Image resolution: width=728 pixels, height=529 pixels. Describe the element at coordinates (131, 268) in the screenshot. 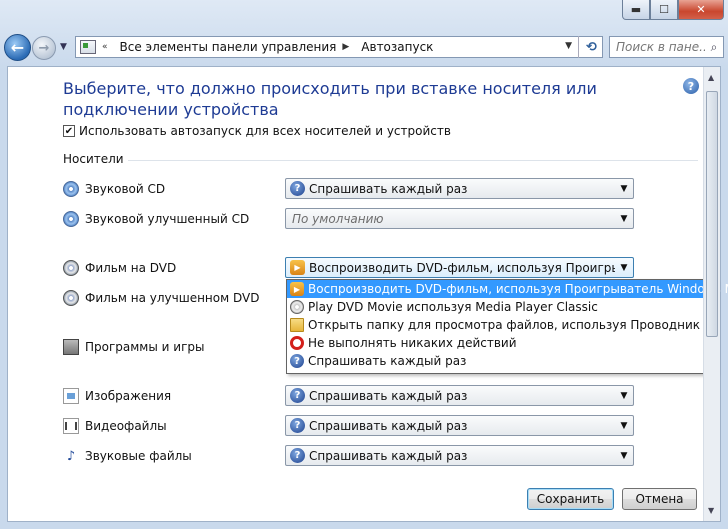

I see `media-label: Фильм на DVD` at that location.